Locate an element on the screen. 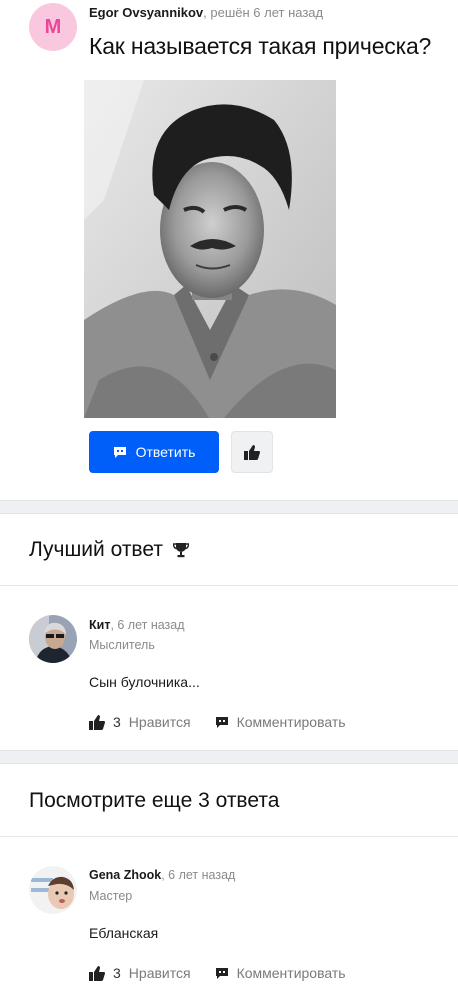 The image size is (458, 1000). more-answers-heading-text: Посмотрите еще 3 ответа is located at coordinates (154, 800).